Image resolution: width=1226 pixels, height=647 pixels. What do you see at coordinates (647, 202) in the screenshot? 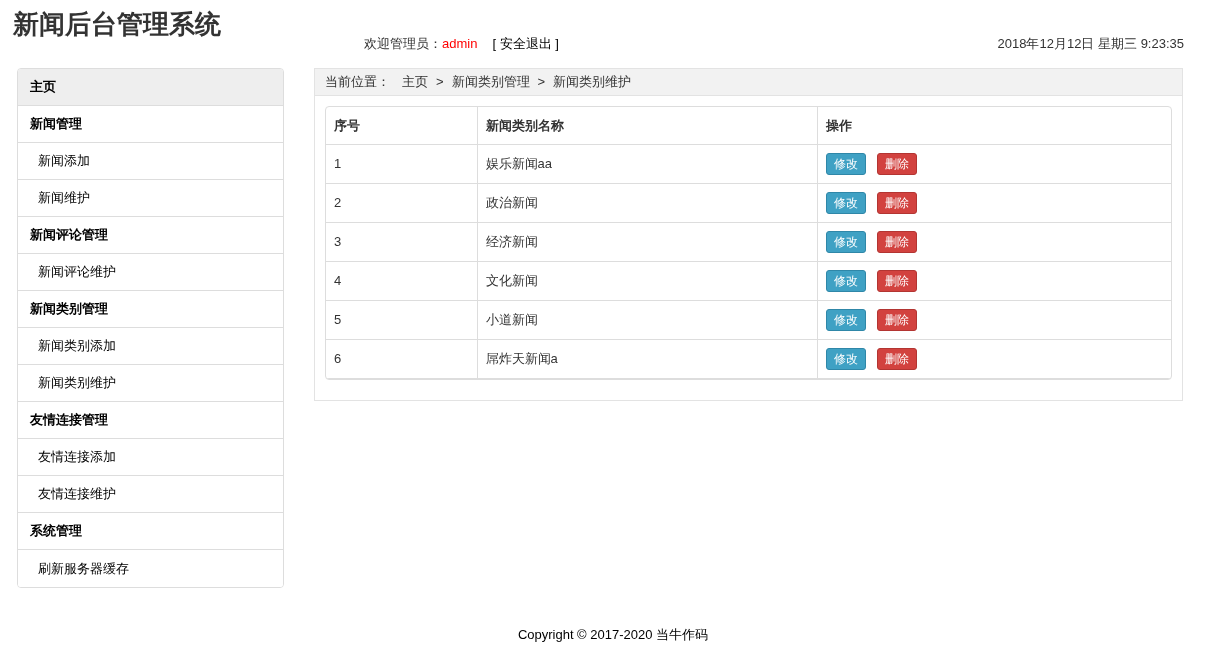
I see `table-cell: 政治新闻` at bounding box center [647, 202].